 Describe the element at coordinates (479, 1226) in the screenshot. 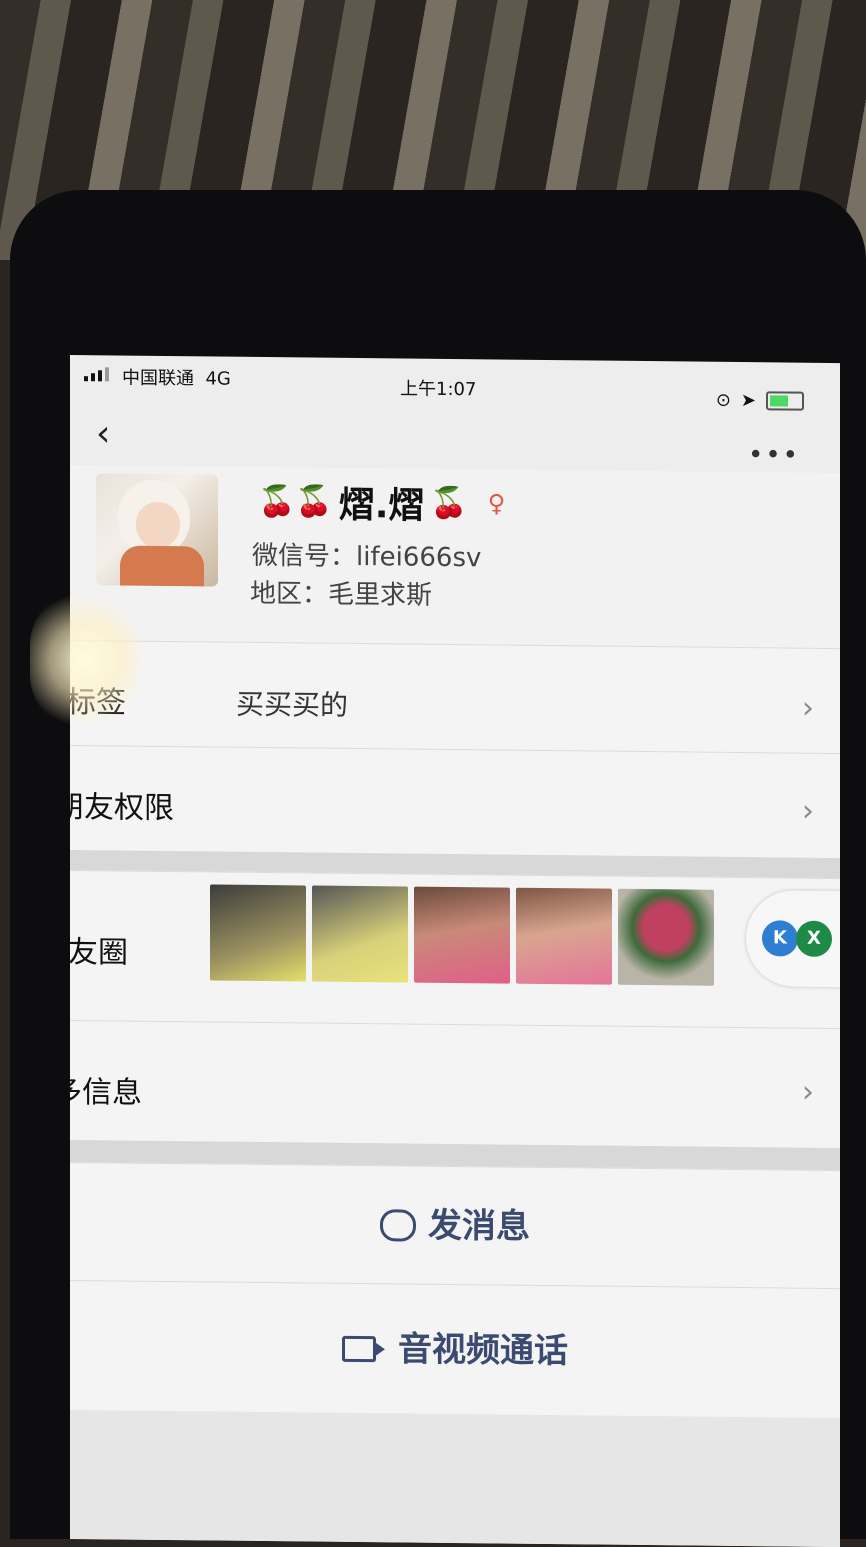

I see `send-message-label: 发消息` at that location.